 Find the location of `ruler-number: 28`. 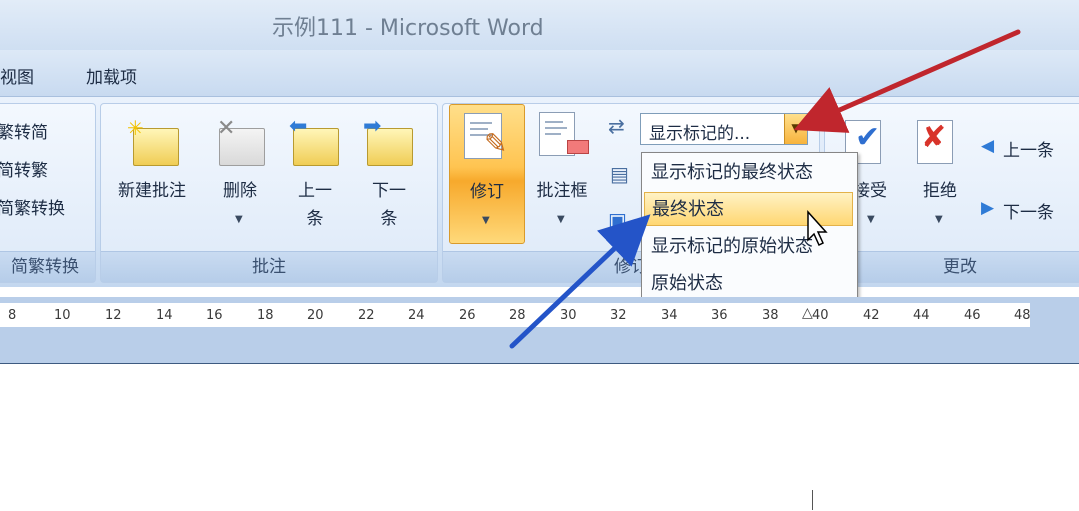

ruler-number: 28 is located at coordinates (517, 315).